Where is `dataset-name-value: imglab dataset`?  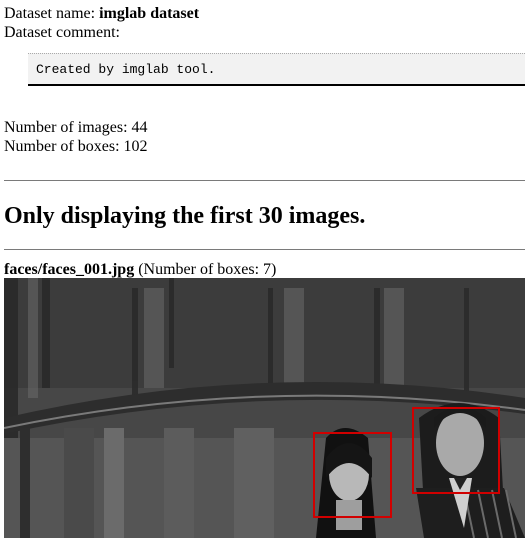
dataset-name-value: imglab dataset is located at coordinates (149, 13).